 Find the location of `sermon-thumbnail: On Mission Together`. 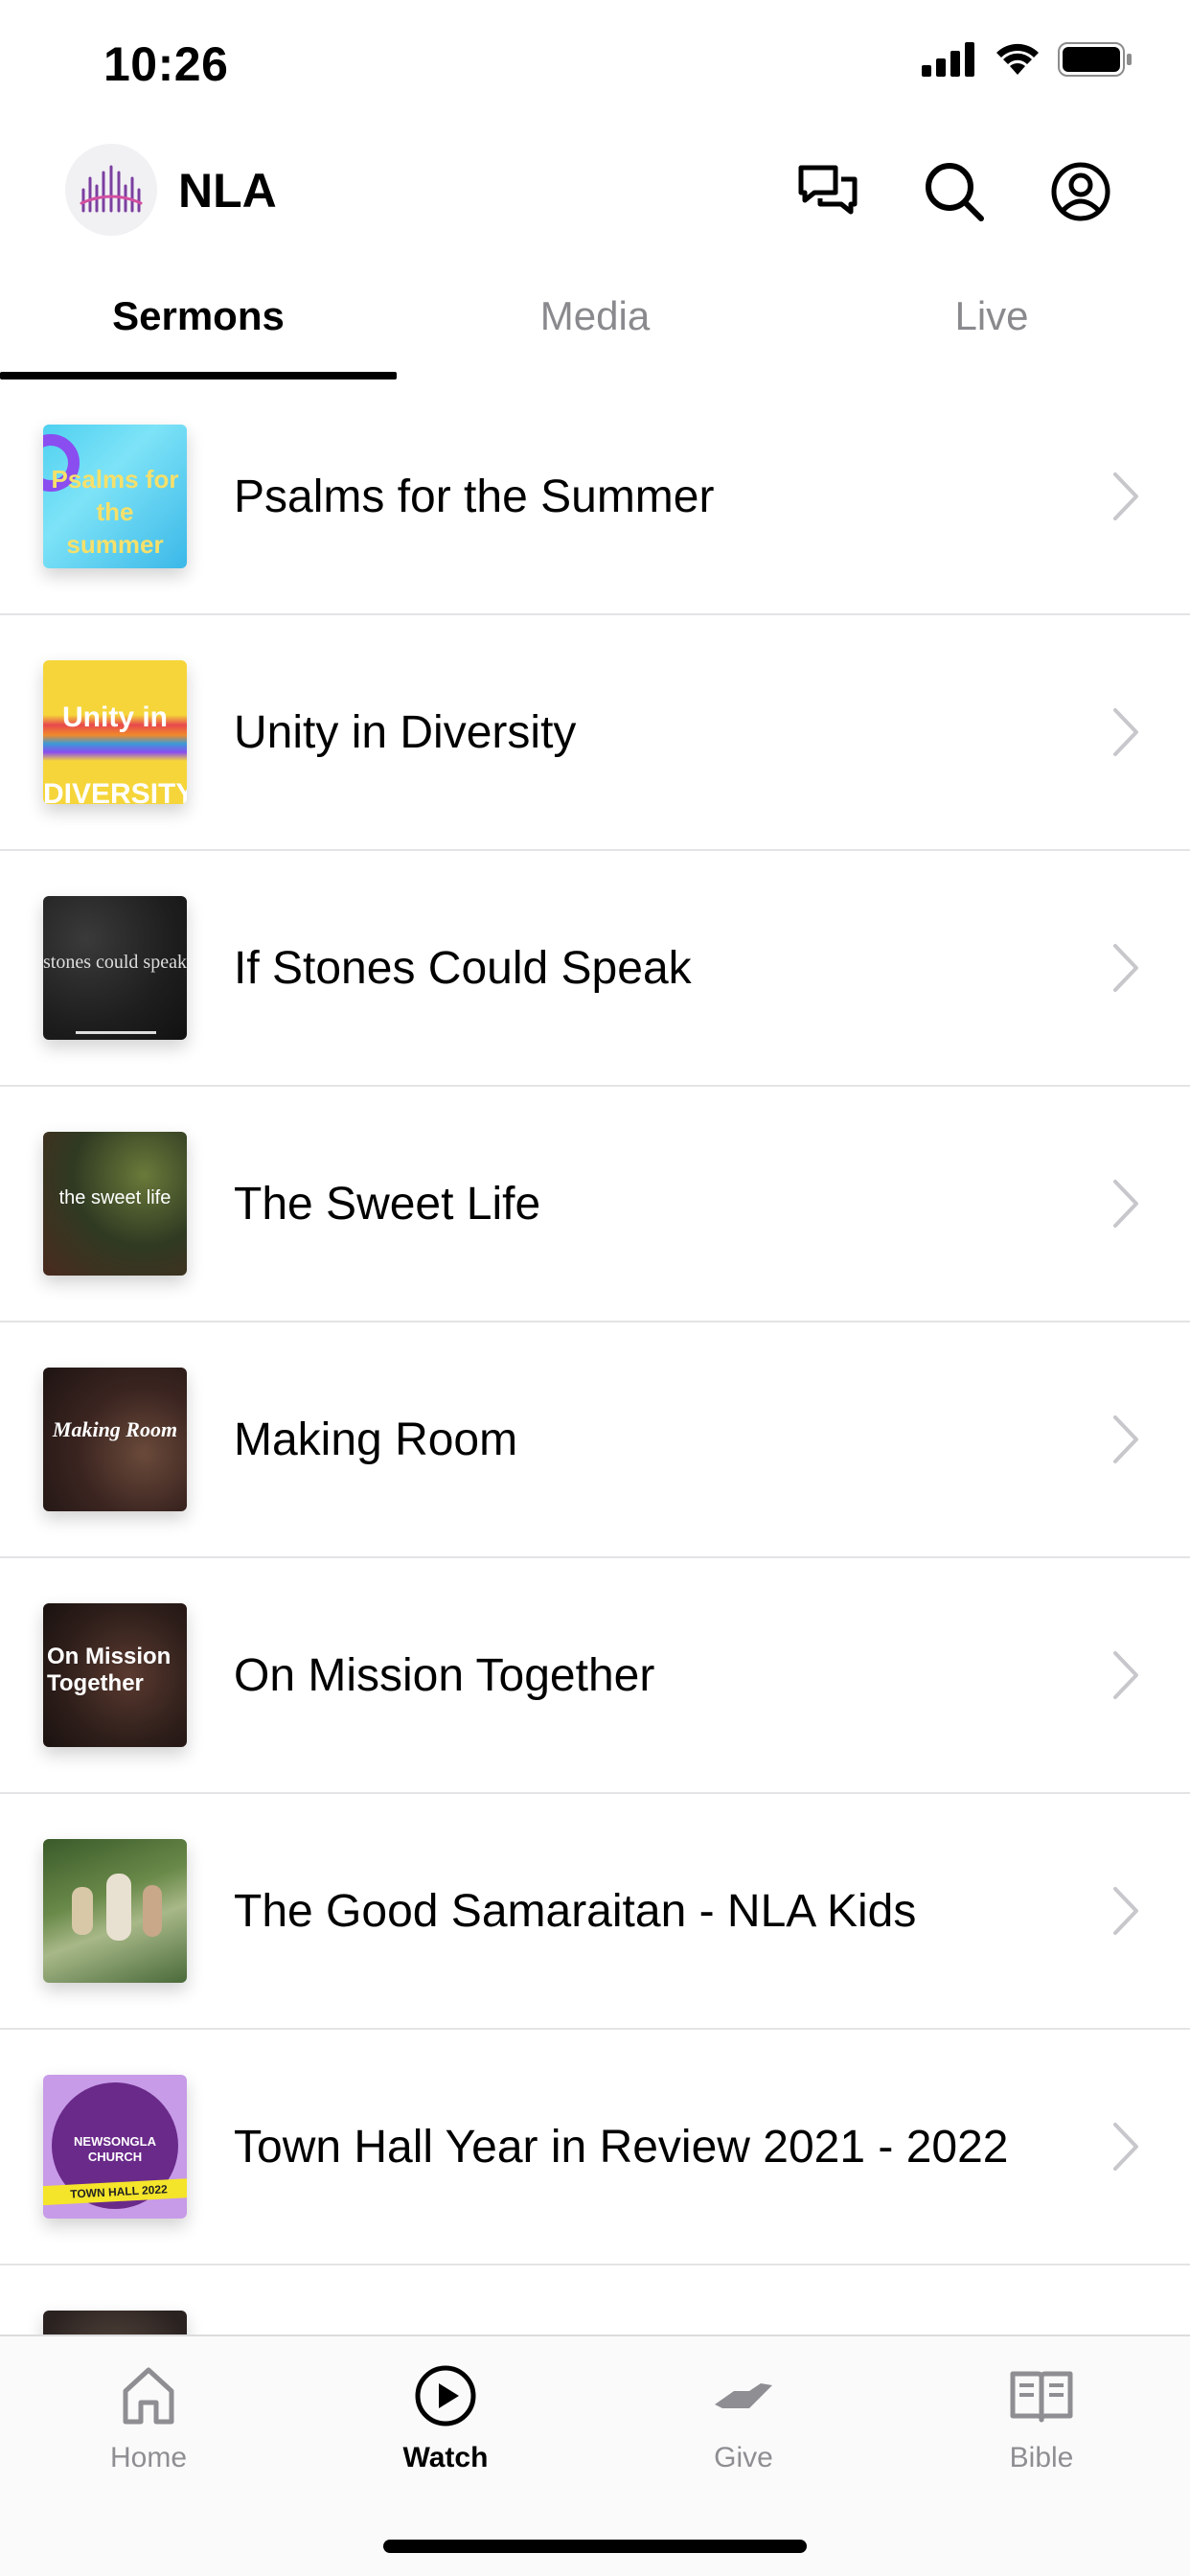

sermon-thumbnail: On Mission Together is located at coordinates (115, 1675).